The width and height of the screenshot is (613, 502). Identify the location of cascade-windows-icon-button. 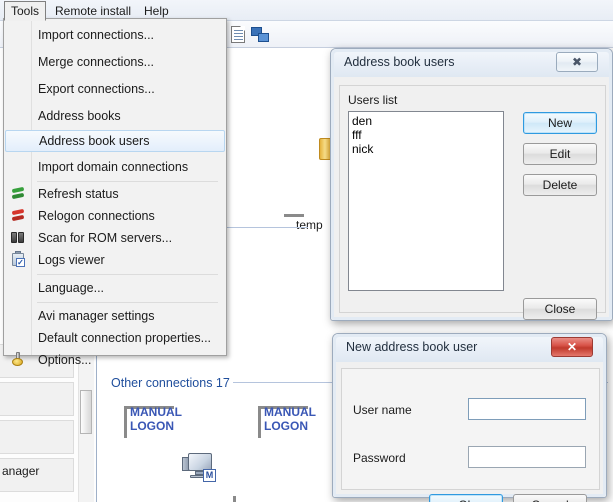
(260, 35).